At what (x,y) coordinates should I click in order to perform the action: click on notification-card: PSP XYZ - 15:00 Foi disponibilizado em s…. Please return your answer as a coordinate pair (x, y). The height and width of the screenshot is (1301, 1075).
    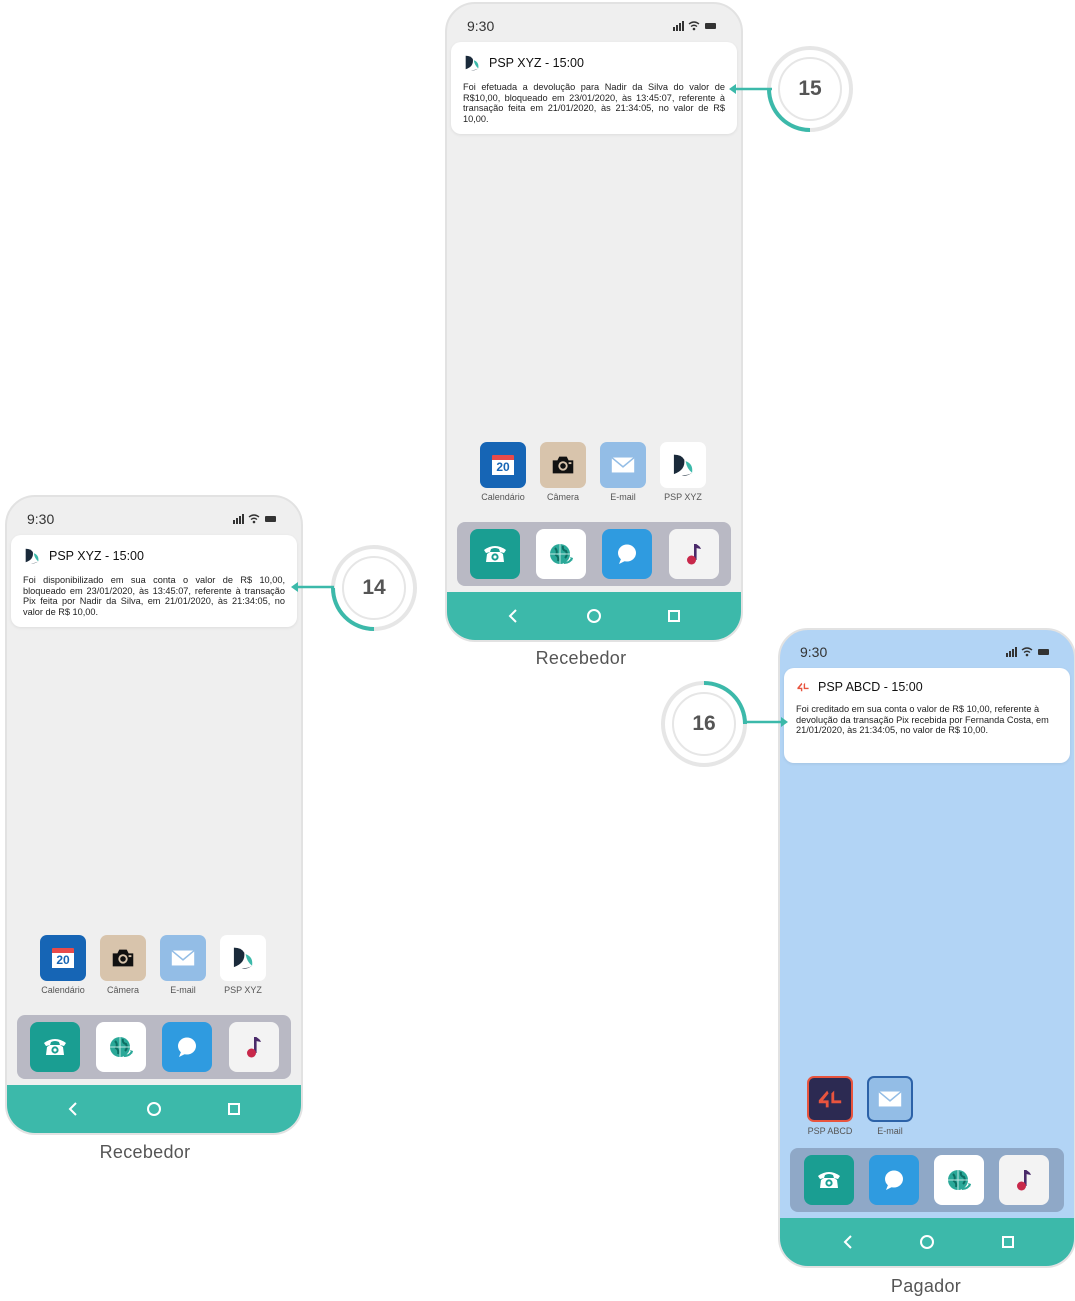
    Looking at the image, I should click on (154, 581).